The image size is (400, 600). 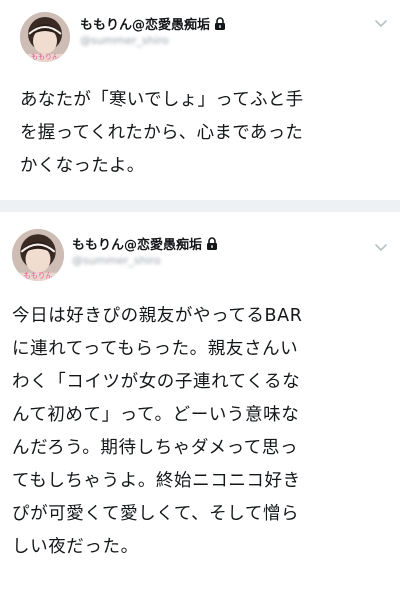 What do you see at coordinates (157, 316) in the screenshot?
I see `tweet-line: 今日は好きぴの親友がやってるBAR` at bounding box center [157, 316].